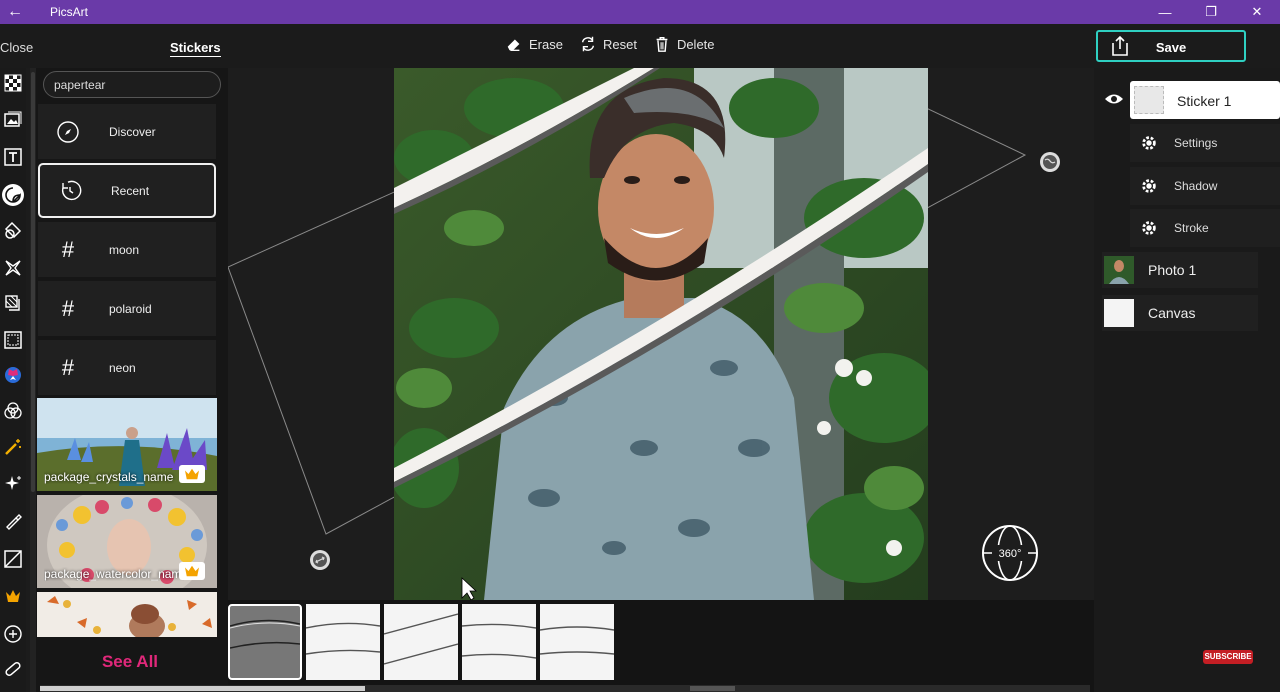  Describe the element at coordinates (68, 132) in the screenshot. I see `compass-icon` at that location.